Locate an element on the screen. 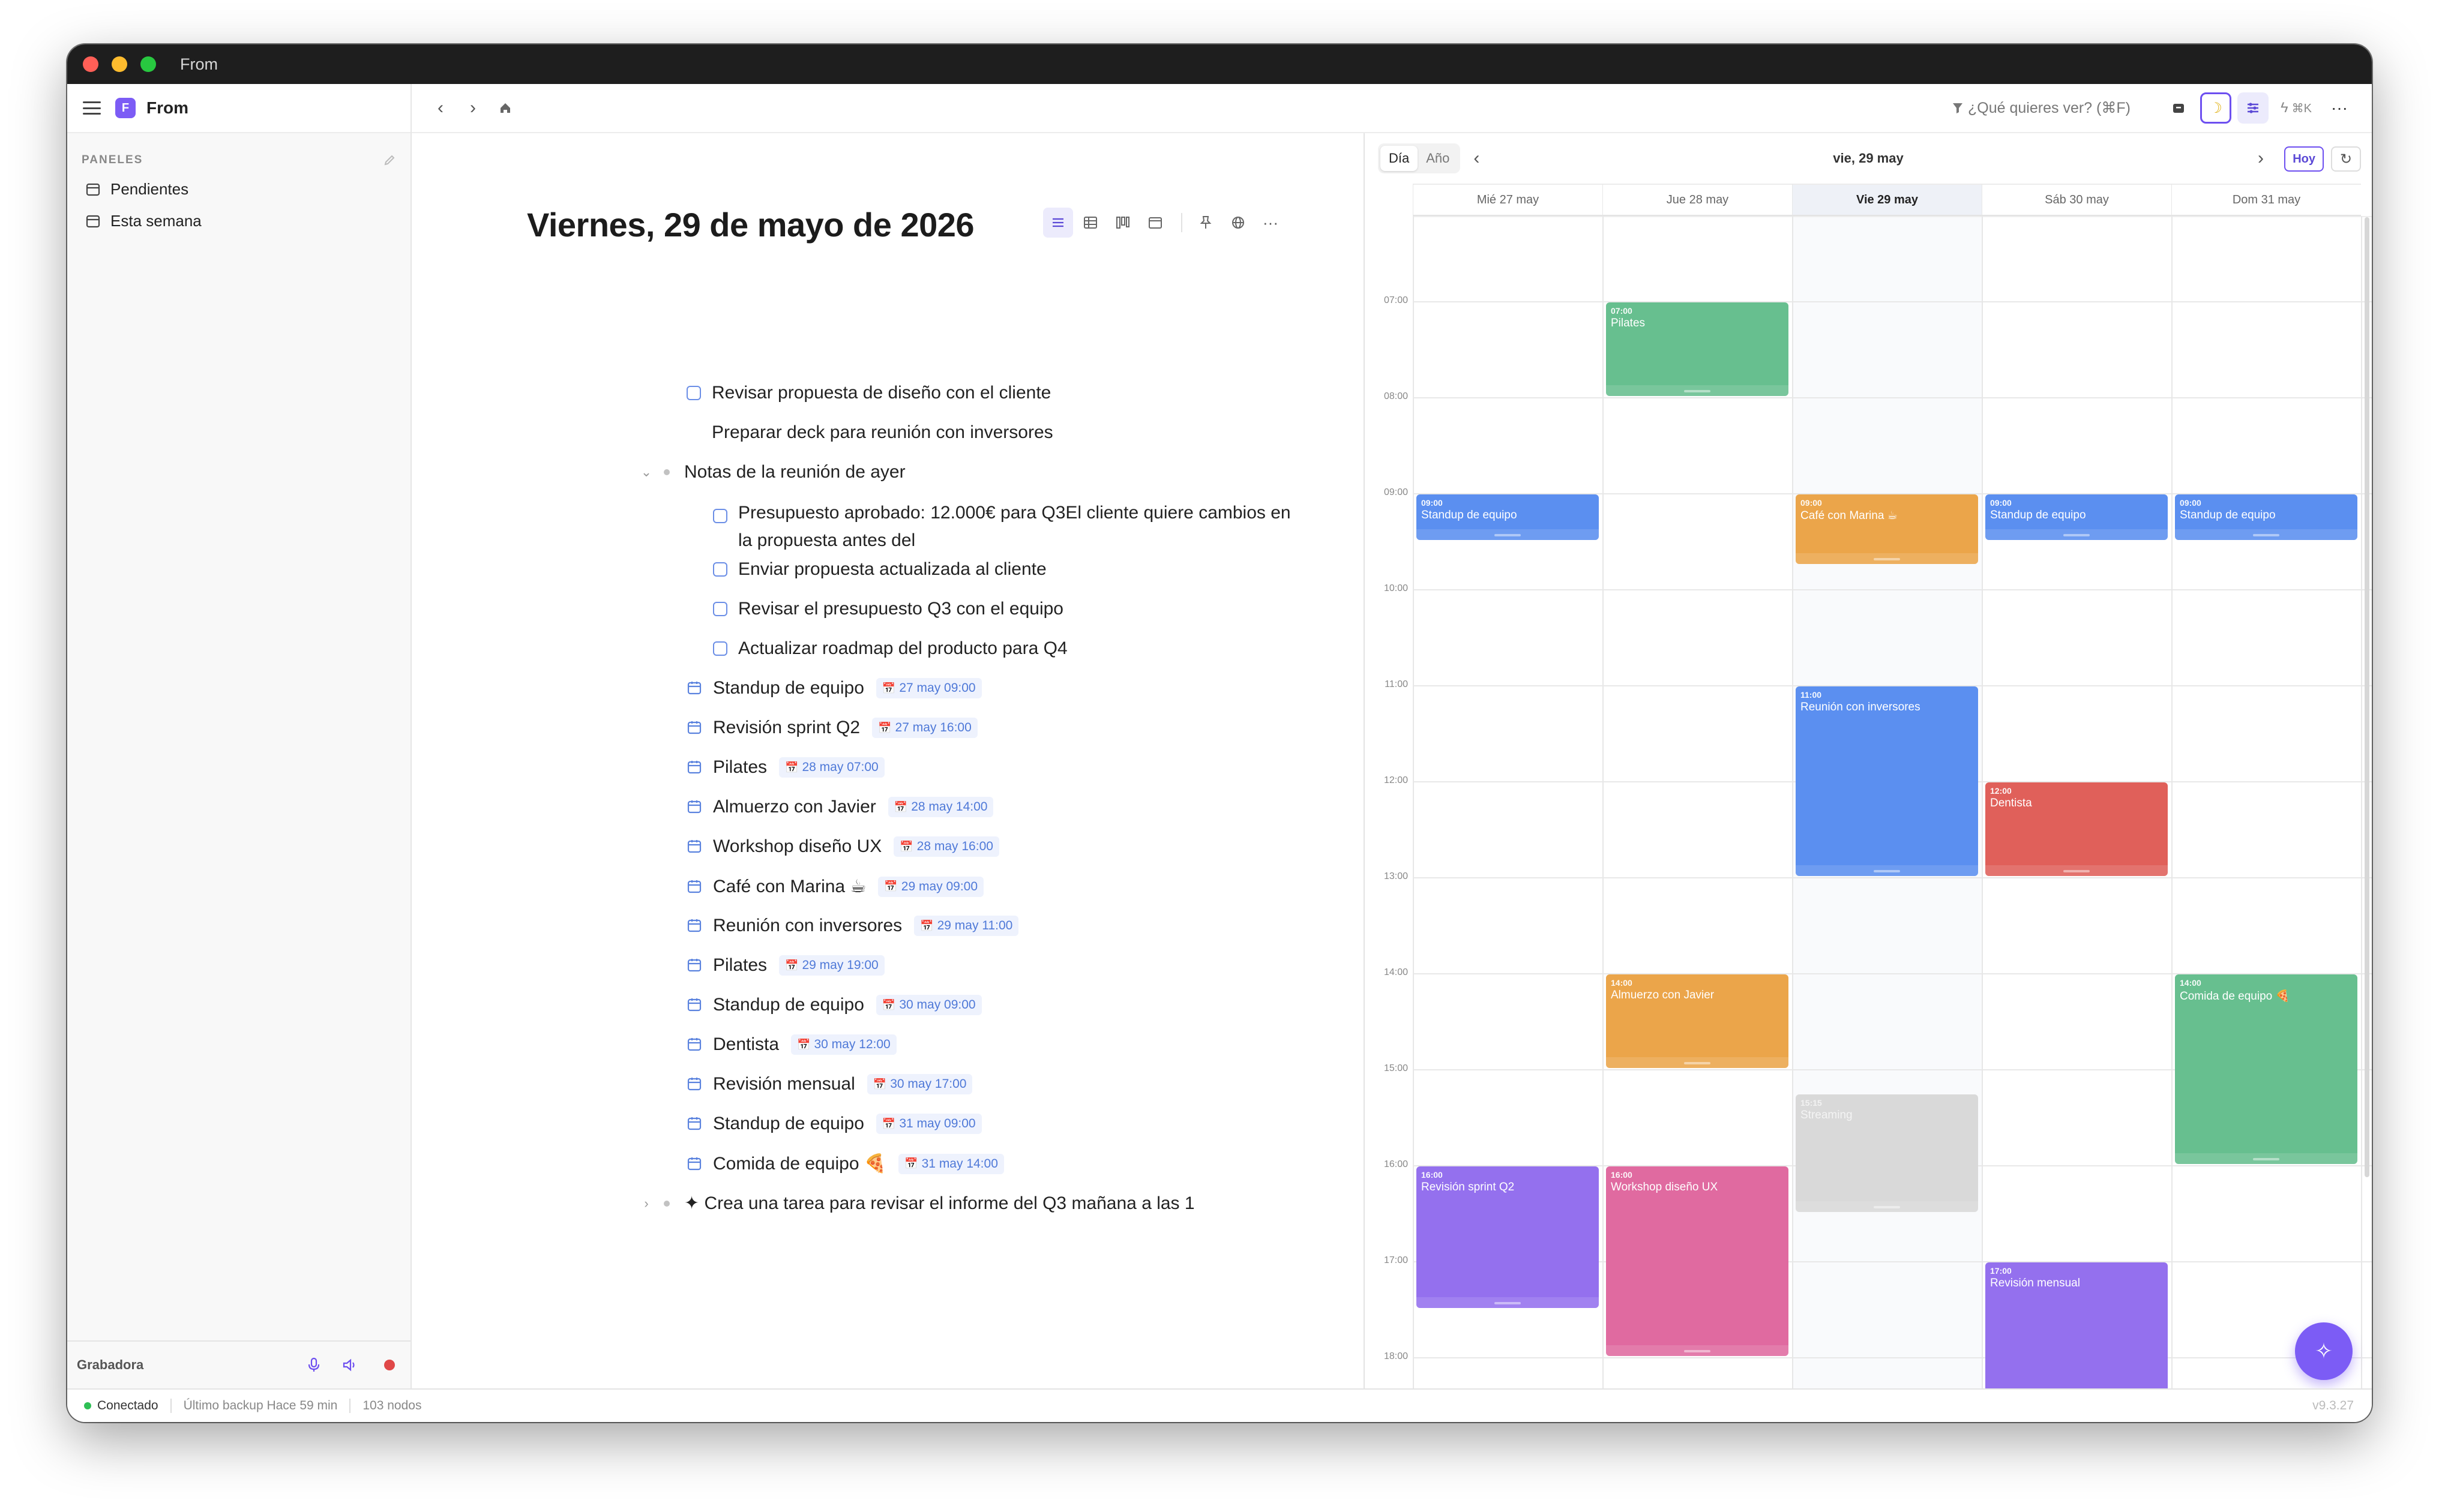 The width and height of the screenshot is (2439, 1512). event-item: Dentista 📅 30 may 12:00 is located at coordinates (792, 1044).